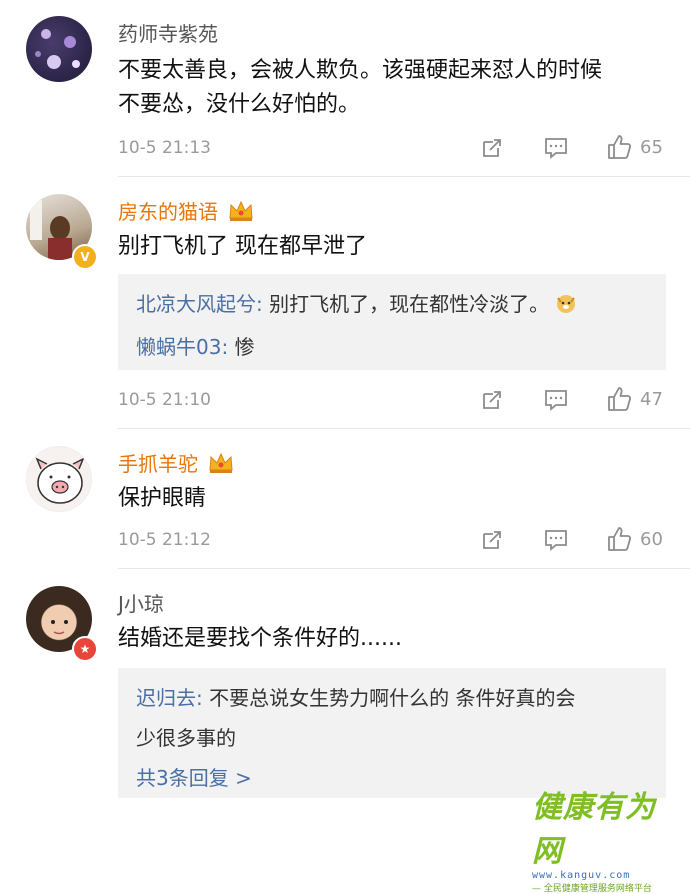  Describe the element at coordinates (634, 399) in the screenshot. I see `like-button: 47` at that location.